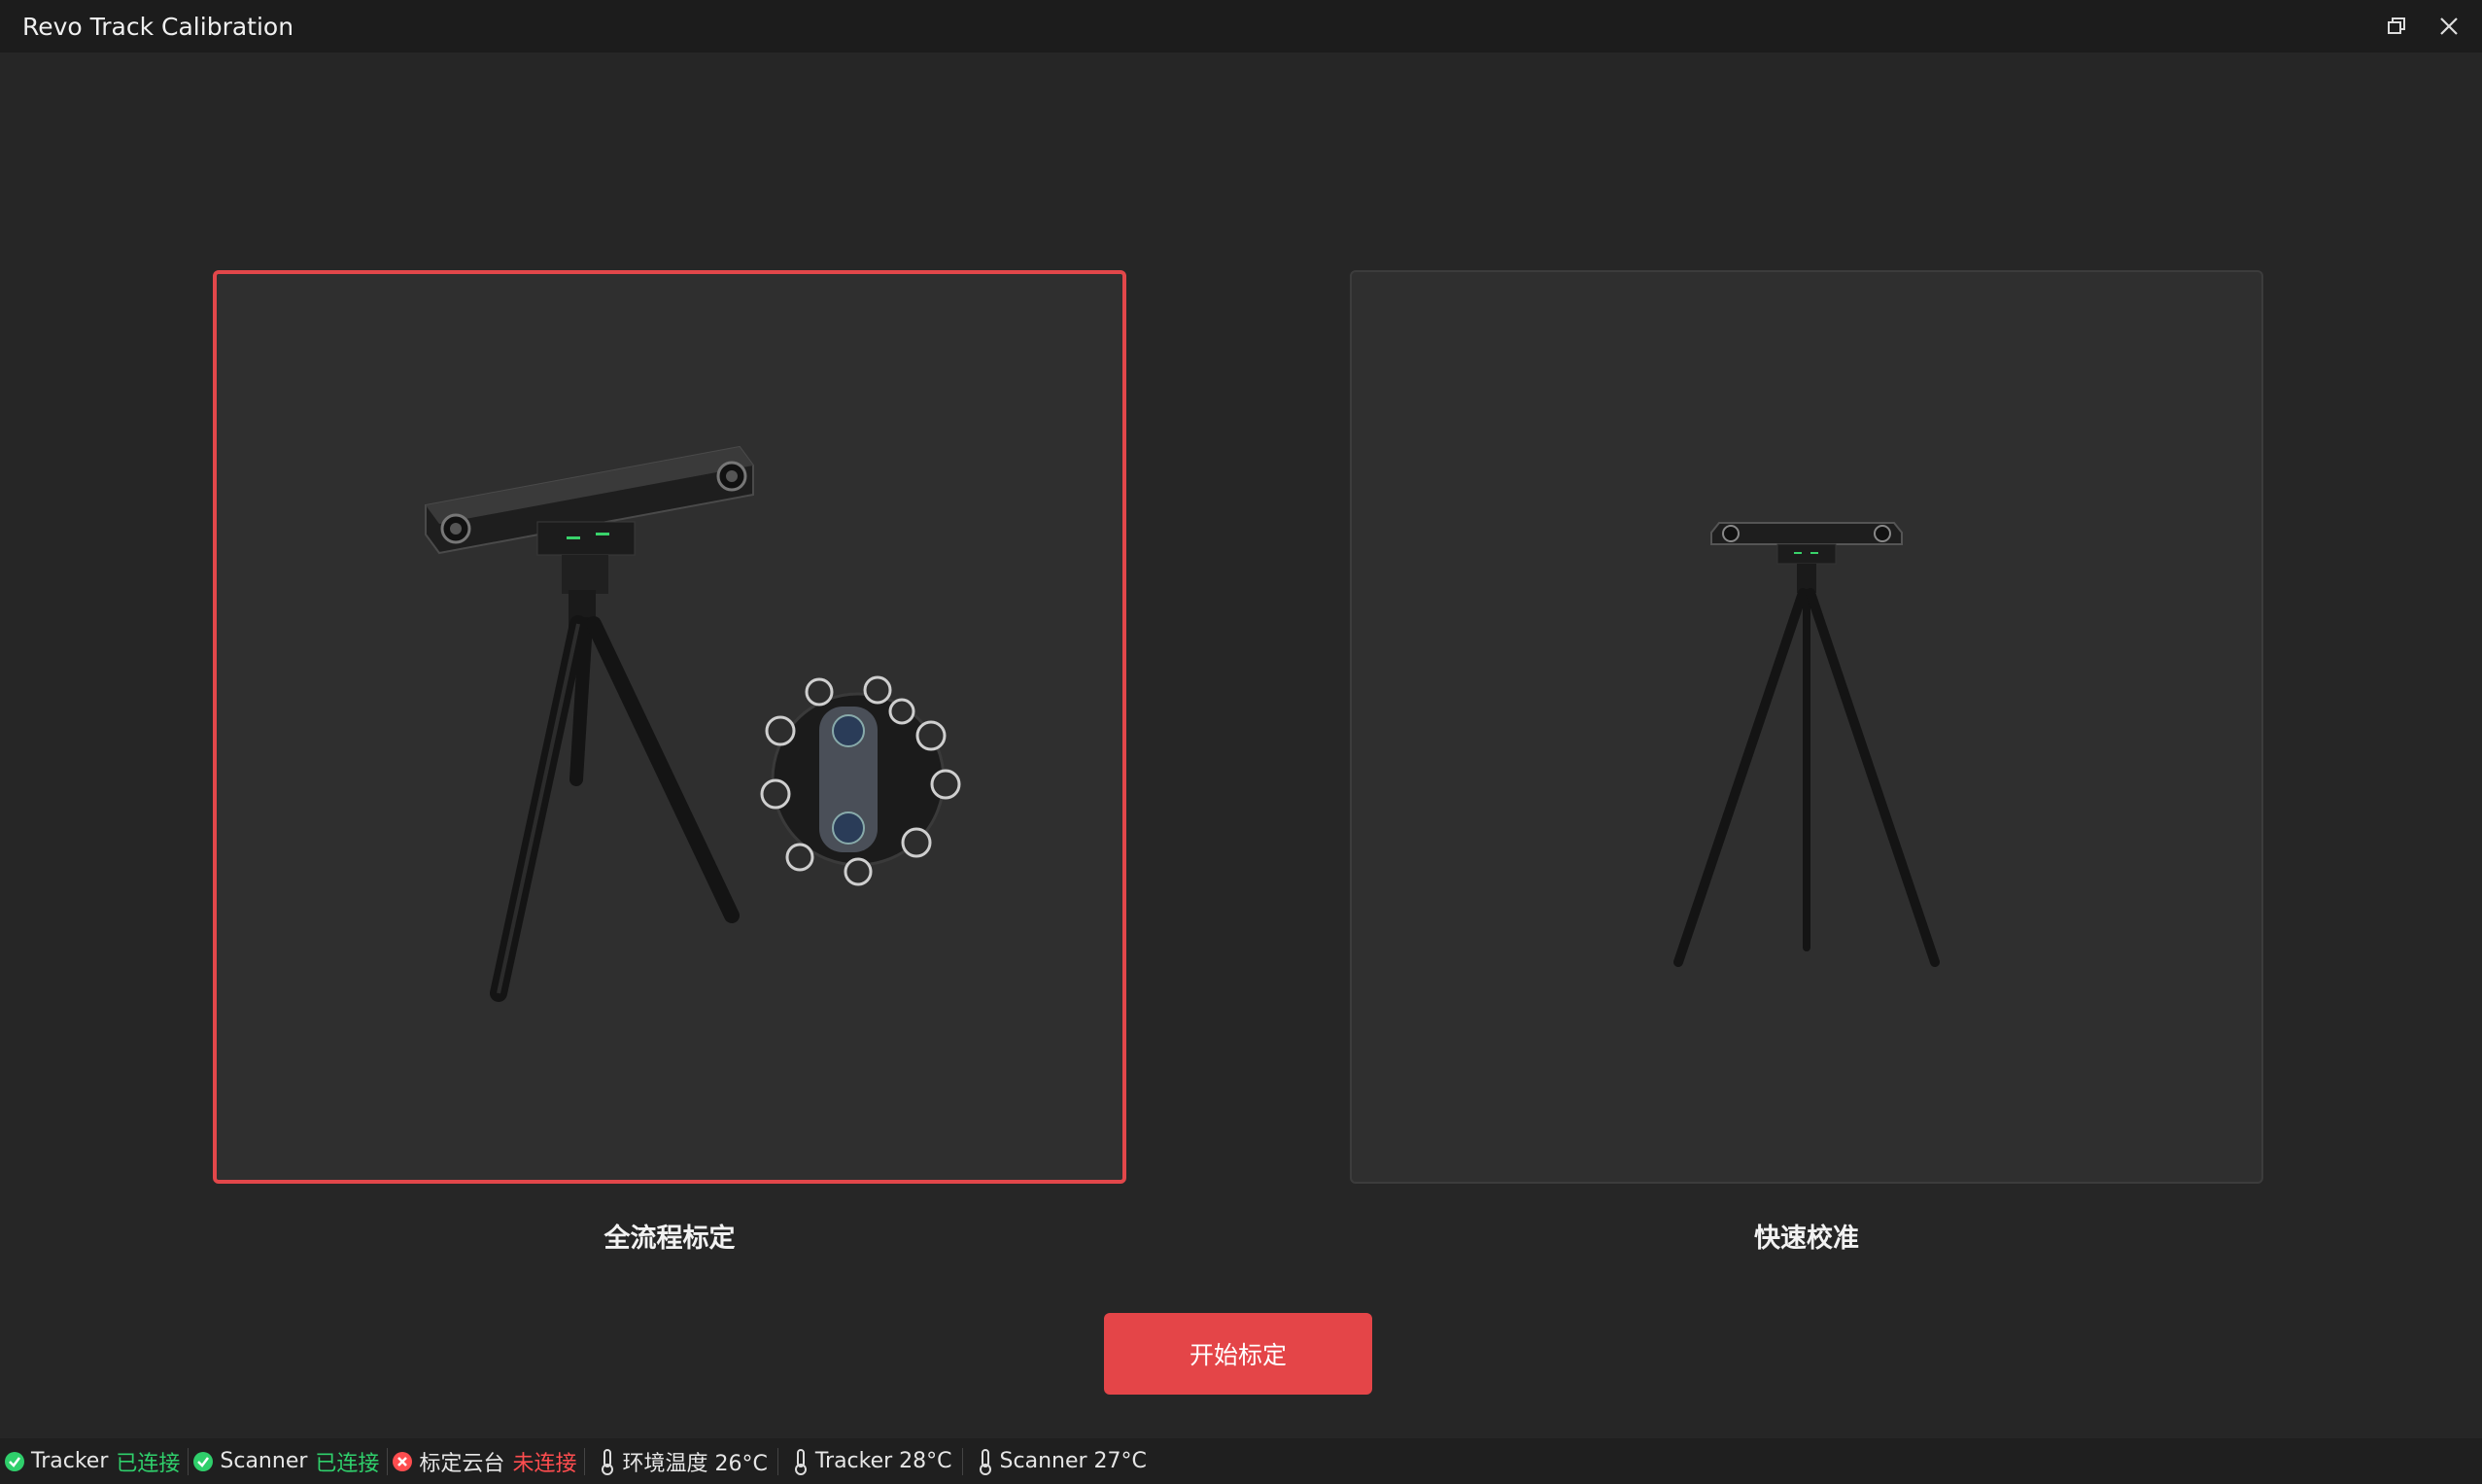 This screenshot has width=2482, height=1484. What do you see at coordinates (158, 26) in the screenshot?
I see `window-title: Revo Track Calibration` at bounding box center [158, 26].